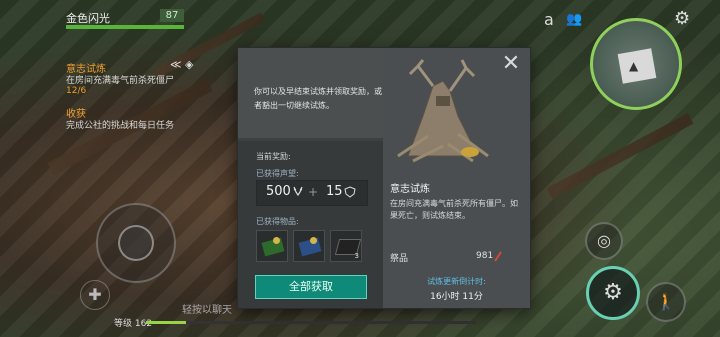  Describe the element at coordinates (549, 19) in the screenshot. I see `amazon-icon: a` at that location.